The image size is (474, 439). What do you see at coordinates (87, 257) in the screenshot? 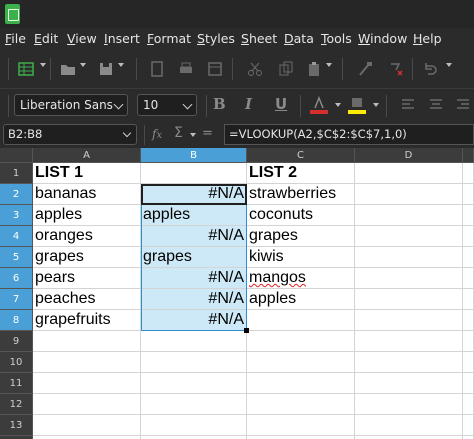
I see `cell-a5: grapes` at bounding box center [87, 257].